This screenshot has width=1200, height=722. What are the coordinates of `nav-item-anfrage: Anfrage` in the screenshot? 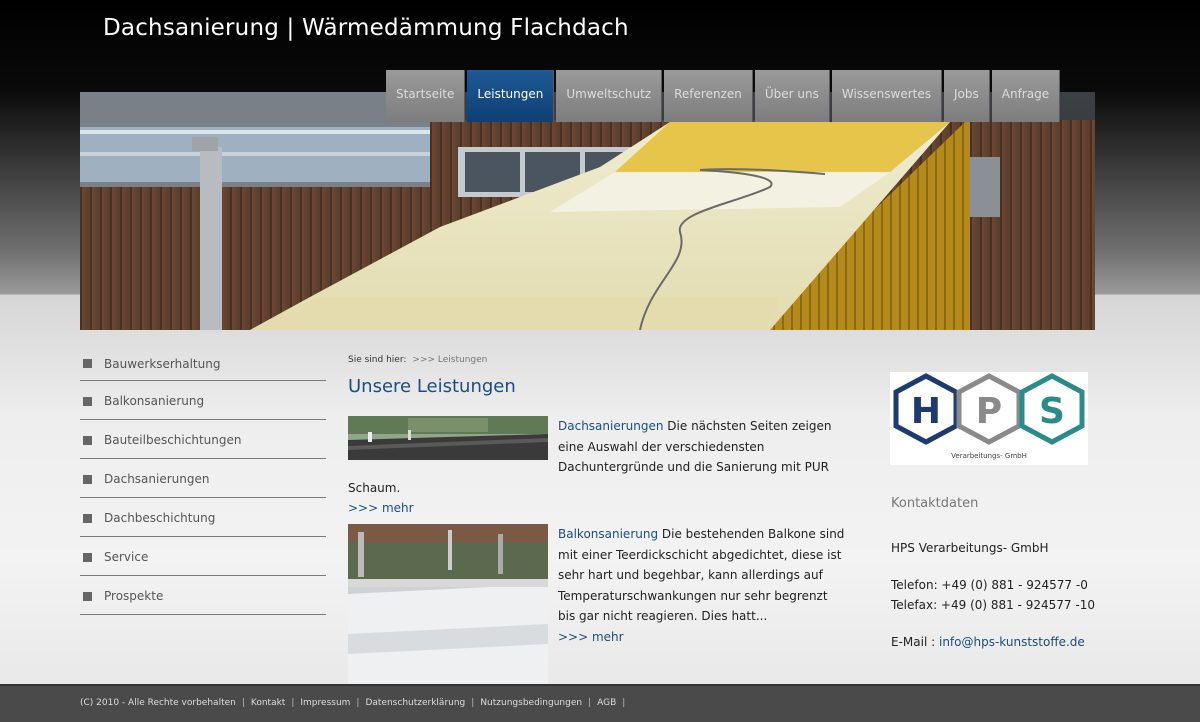 It's located at (1026, 96).